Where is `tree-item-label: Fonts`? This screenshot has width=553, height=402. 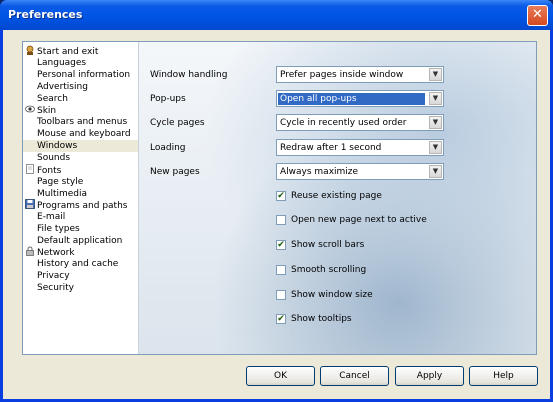
tree-item-label: Fonts is located at coordinates (49, 171).